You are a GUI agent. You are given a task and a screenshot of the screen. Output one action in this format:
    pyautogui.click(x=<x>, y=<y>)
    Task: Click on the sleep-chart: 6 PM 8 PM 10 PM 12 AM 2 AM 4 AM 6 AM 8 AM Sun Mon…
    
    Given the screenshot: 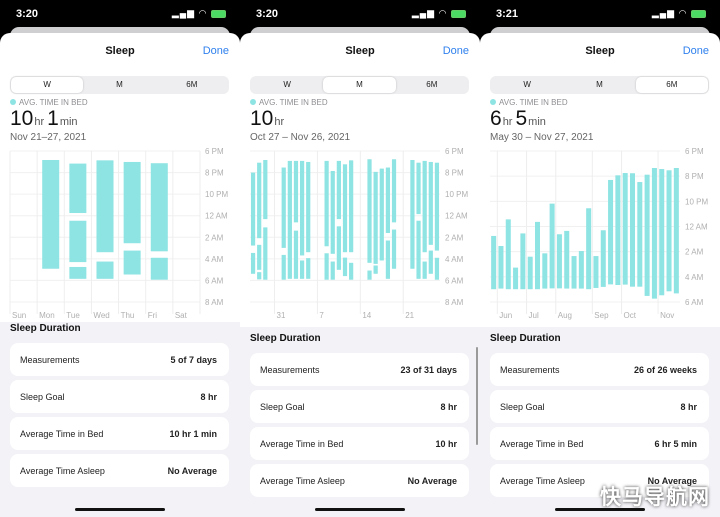 What is the action you would take?
    pyautogui.click(x=118, y=233)
    